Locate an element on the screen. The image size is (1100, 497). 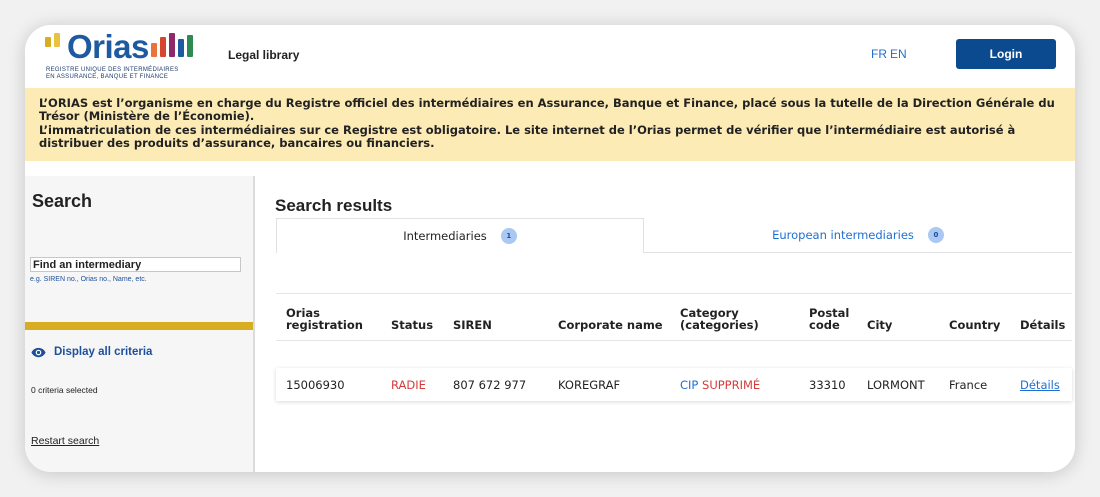
lang-en-link: EN is located at coordinates (898, 54).